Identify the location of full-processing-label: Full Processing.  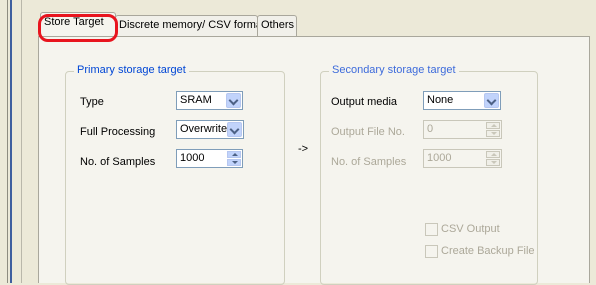
(118, 132).